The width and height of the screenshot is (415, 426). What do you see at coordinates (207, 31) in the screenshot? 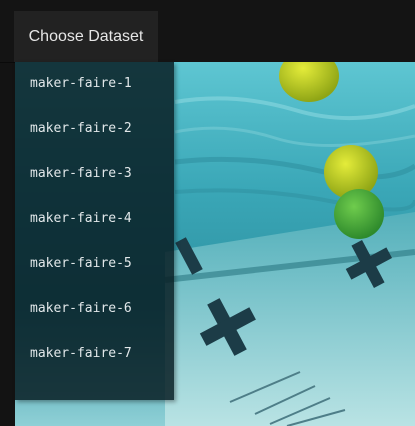
I see `top-toolbar: Choose Dataset` at bounding box center [207, 31].